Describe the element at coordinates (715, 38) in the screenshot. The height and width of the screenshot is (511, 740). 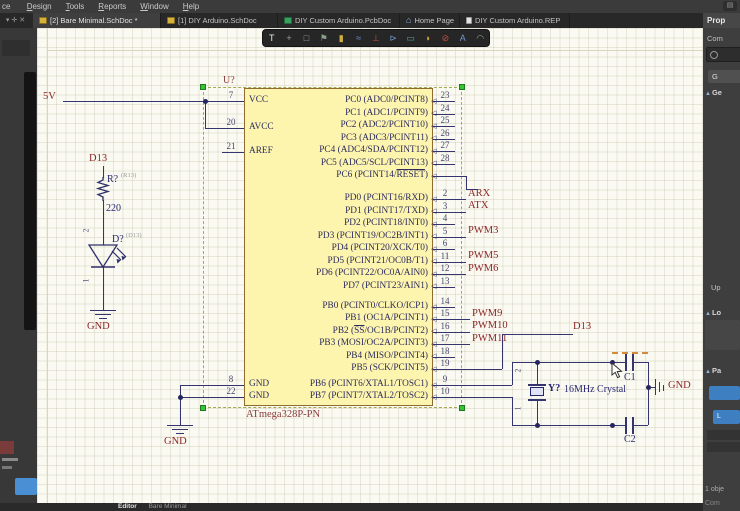
I see `properties-subtitle: Com` at that location.